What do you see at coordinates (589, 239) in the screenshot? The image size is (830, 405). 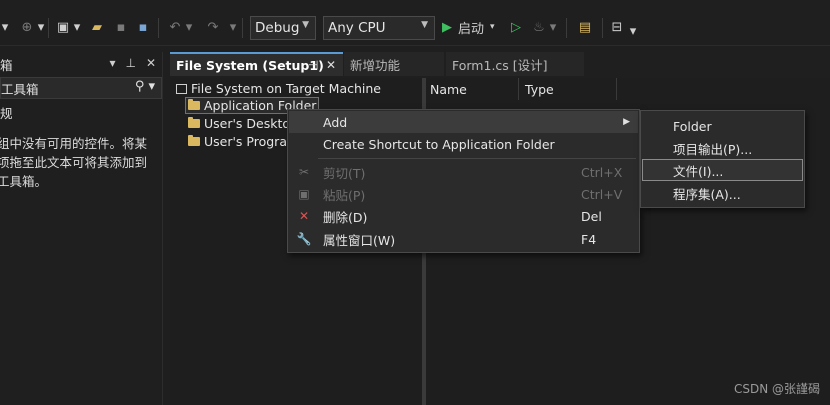 I see `menu-item-shortcut: F4` at bounding box center [589, 239].